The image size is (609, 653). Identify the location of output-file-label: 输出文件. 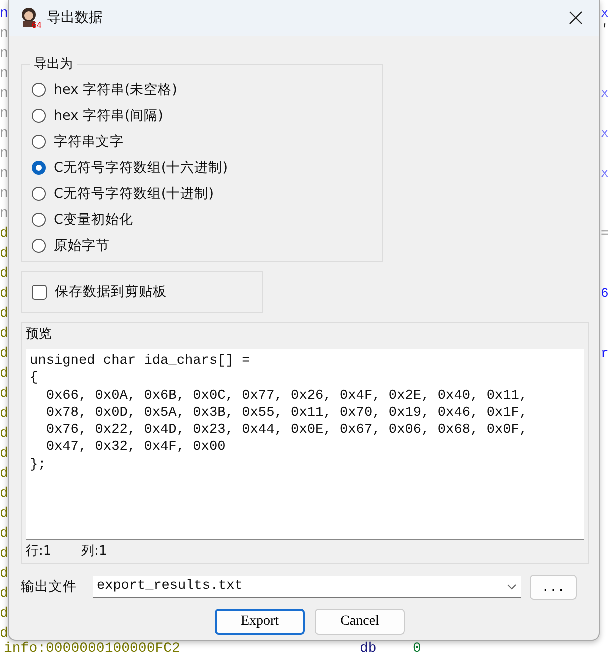
(49, 587).